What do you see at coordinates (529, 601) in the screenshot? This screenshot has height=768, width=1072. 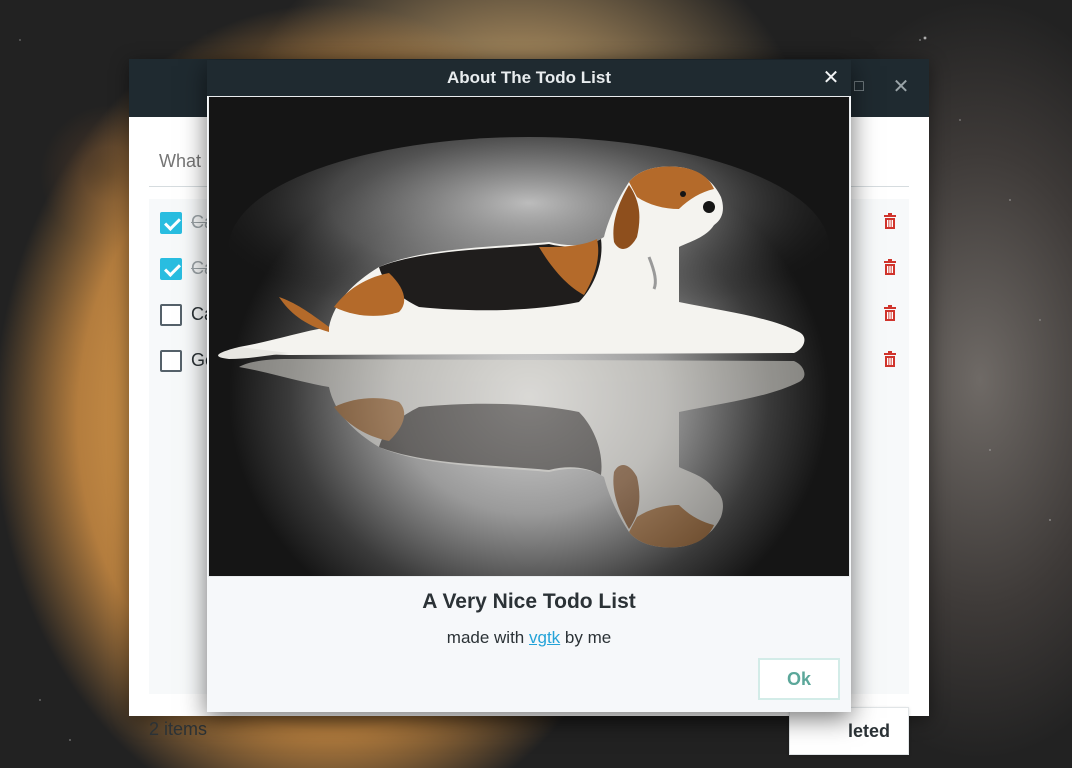 I see `dialog-heading: A Very Nice Todo List` at bounding box center [529, 601].